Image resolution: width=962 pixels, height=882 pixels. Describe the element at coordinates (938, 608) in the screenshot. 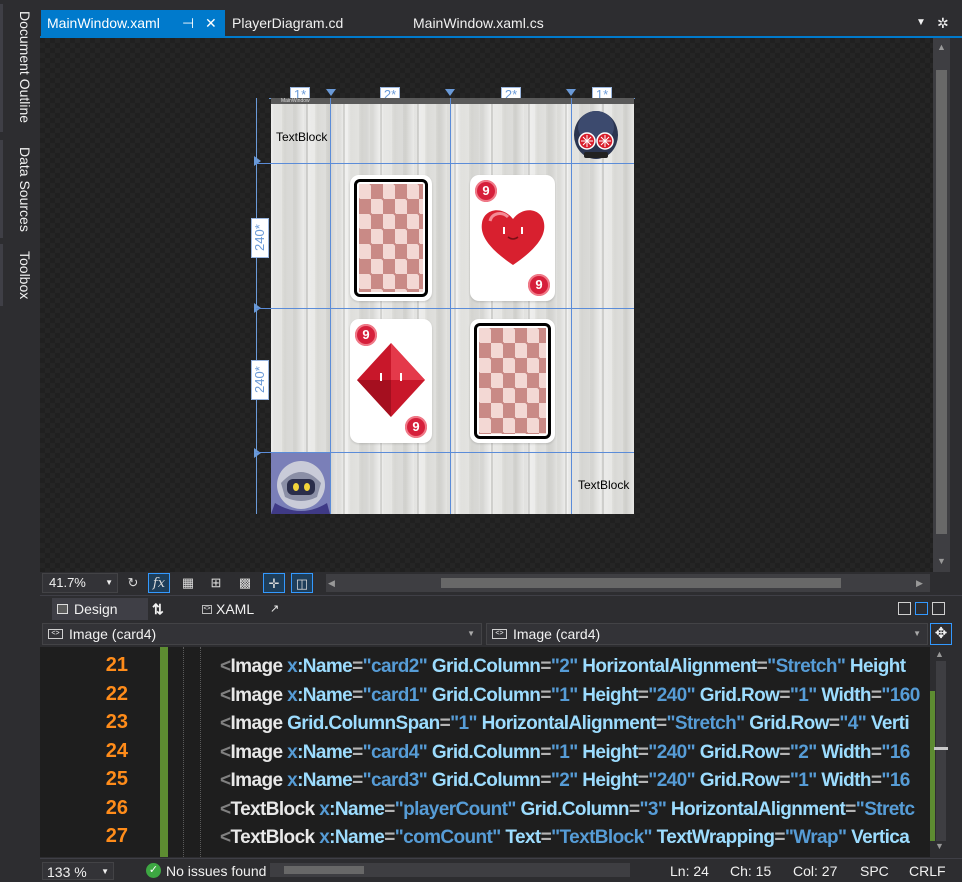

I see `collapse-pane-icon` at that location.